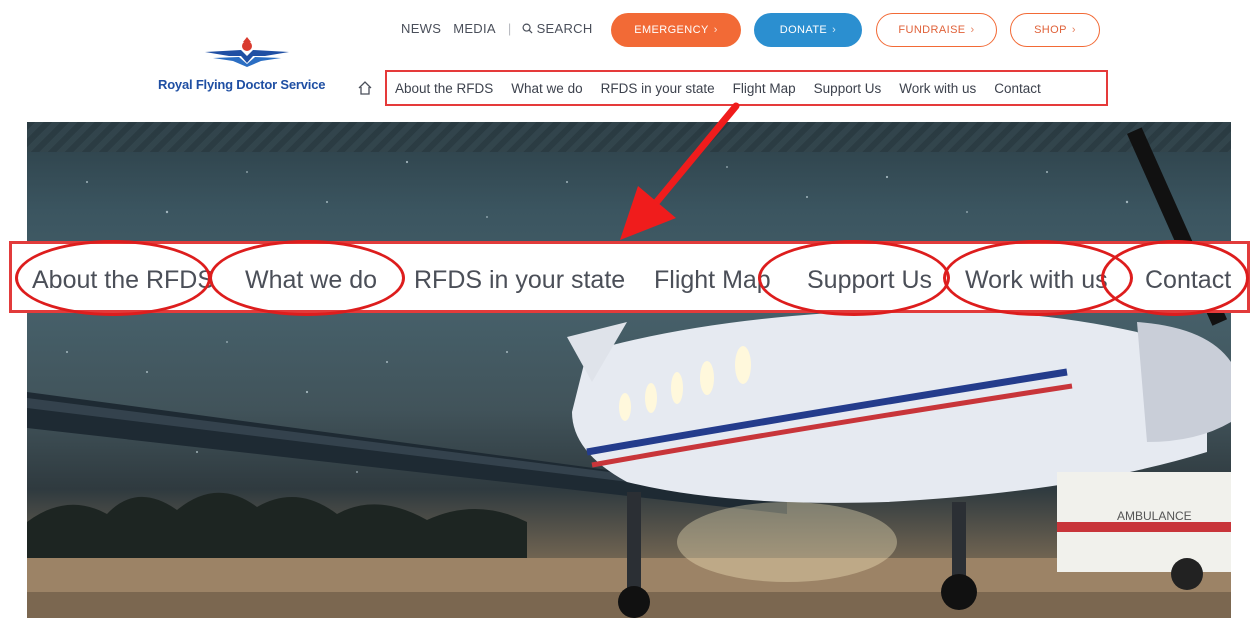 This screenshot has width=1250, height=618. What do you see at coordinates (658, 88) in the screenshot?
I see `nav-item-state: RFDS in your state` at bounding box center [658, 88].